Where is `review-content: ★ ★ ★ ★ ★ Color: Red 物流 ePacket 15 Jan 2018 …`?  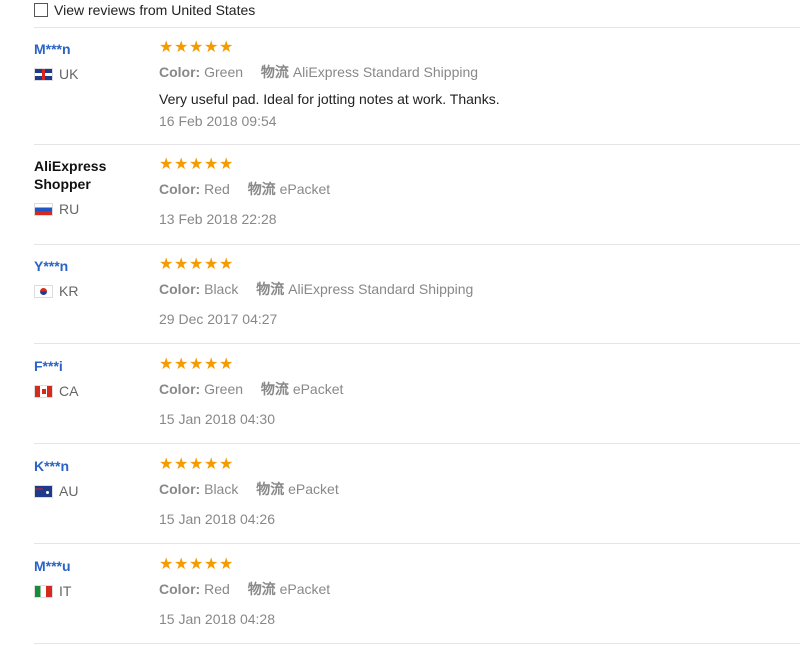 review-content: ★ ★ ★ ★ ★ Color: Red 物流 ePacket 15 Jan 2018 … is located at coordinates (479, 592).